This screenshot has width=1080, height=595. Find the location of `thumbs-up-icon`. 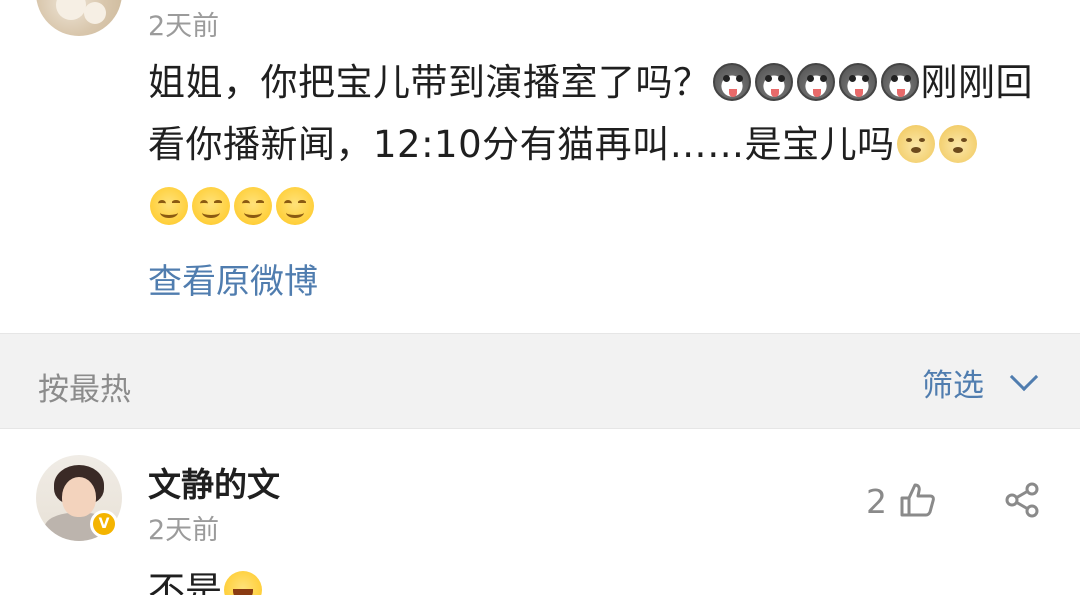

thumbs-up-icon is located at coordinates (917, 500).